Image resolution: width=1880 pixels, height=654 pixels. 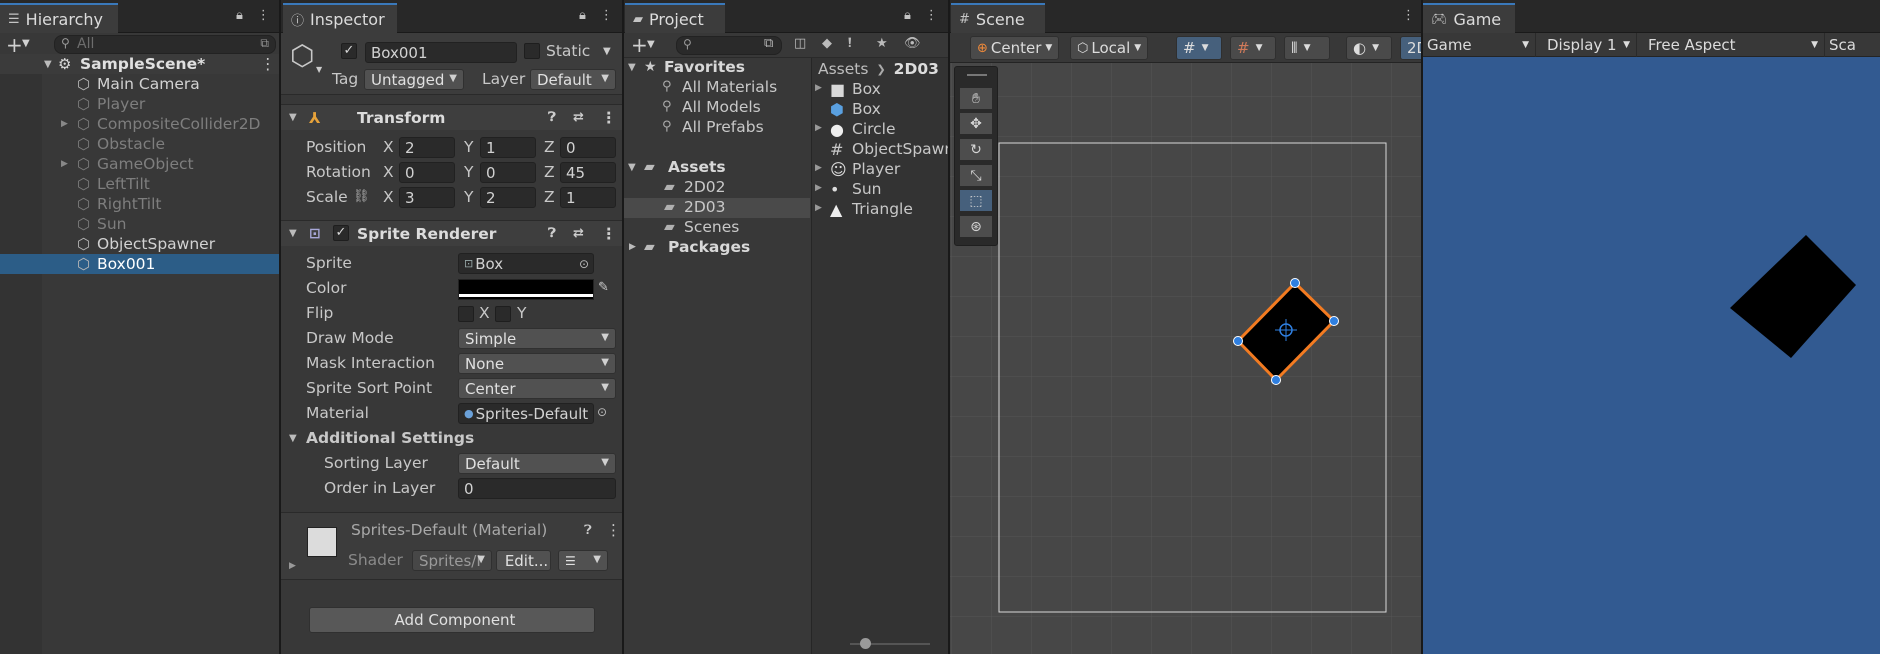 I want to click on additional-settings-label: Additional Settings, so click(x=390, y=438).